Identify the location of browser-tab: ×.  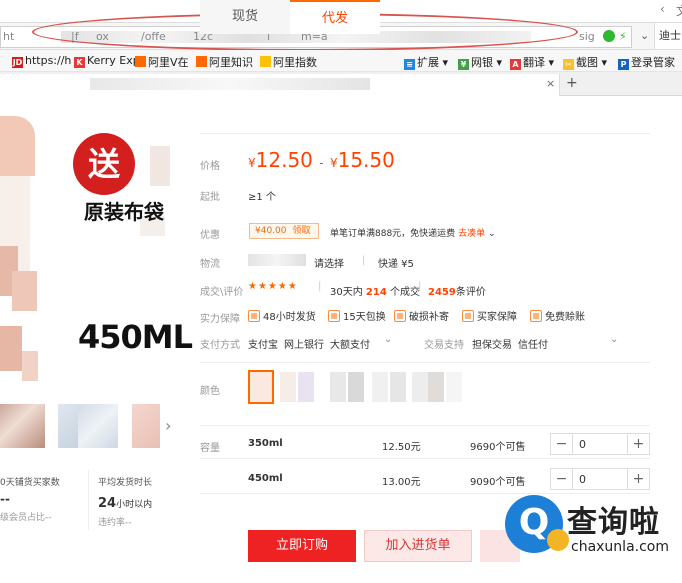
(280, 85).